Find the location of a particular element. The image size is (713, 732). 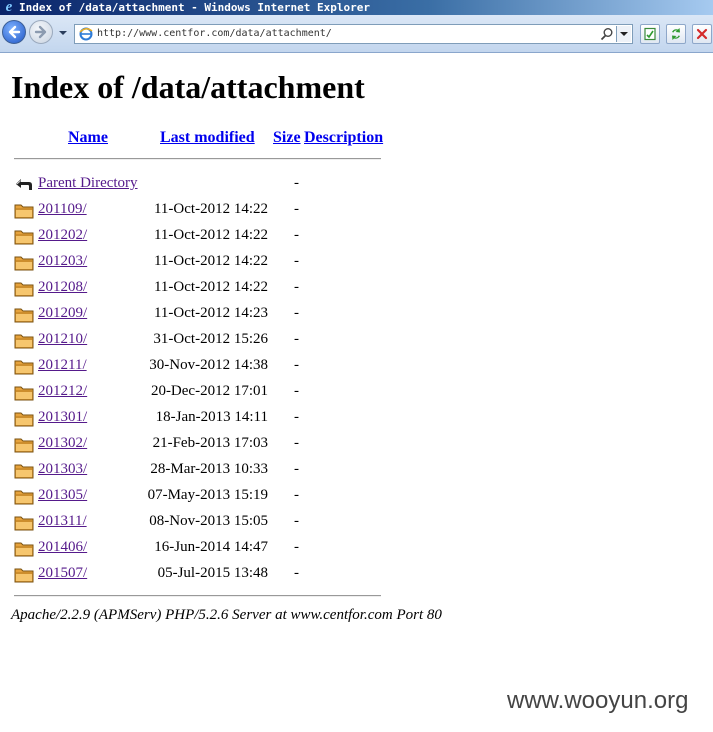

compatibility-icon is located at coordinates (650, 34).